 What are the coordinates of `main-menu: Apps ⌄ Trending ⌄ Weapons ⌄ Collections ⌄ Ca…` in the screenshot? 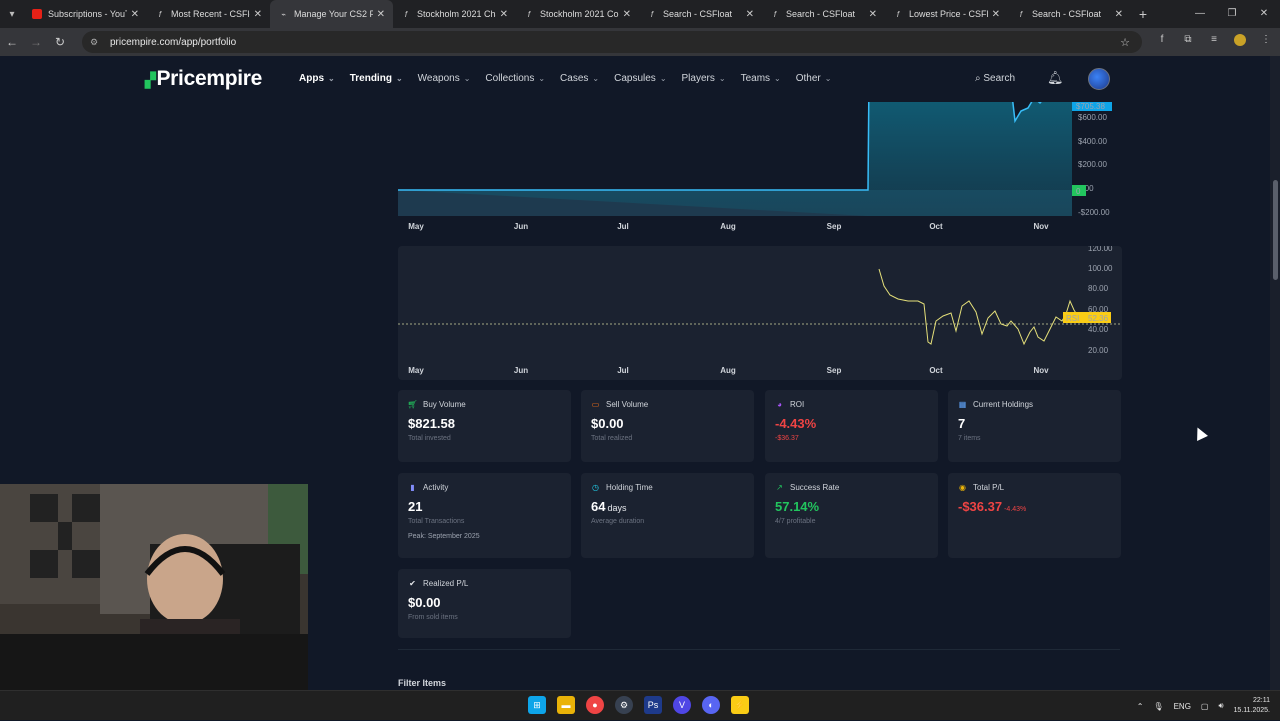 It's located at (572, 78).